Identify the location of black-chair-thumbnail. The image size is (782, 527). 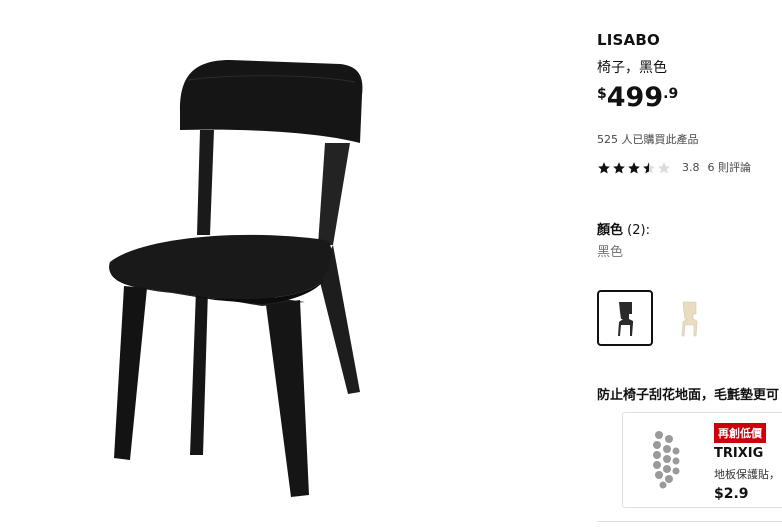
(625, 319).